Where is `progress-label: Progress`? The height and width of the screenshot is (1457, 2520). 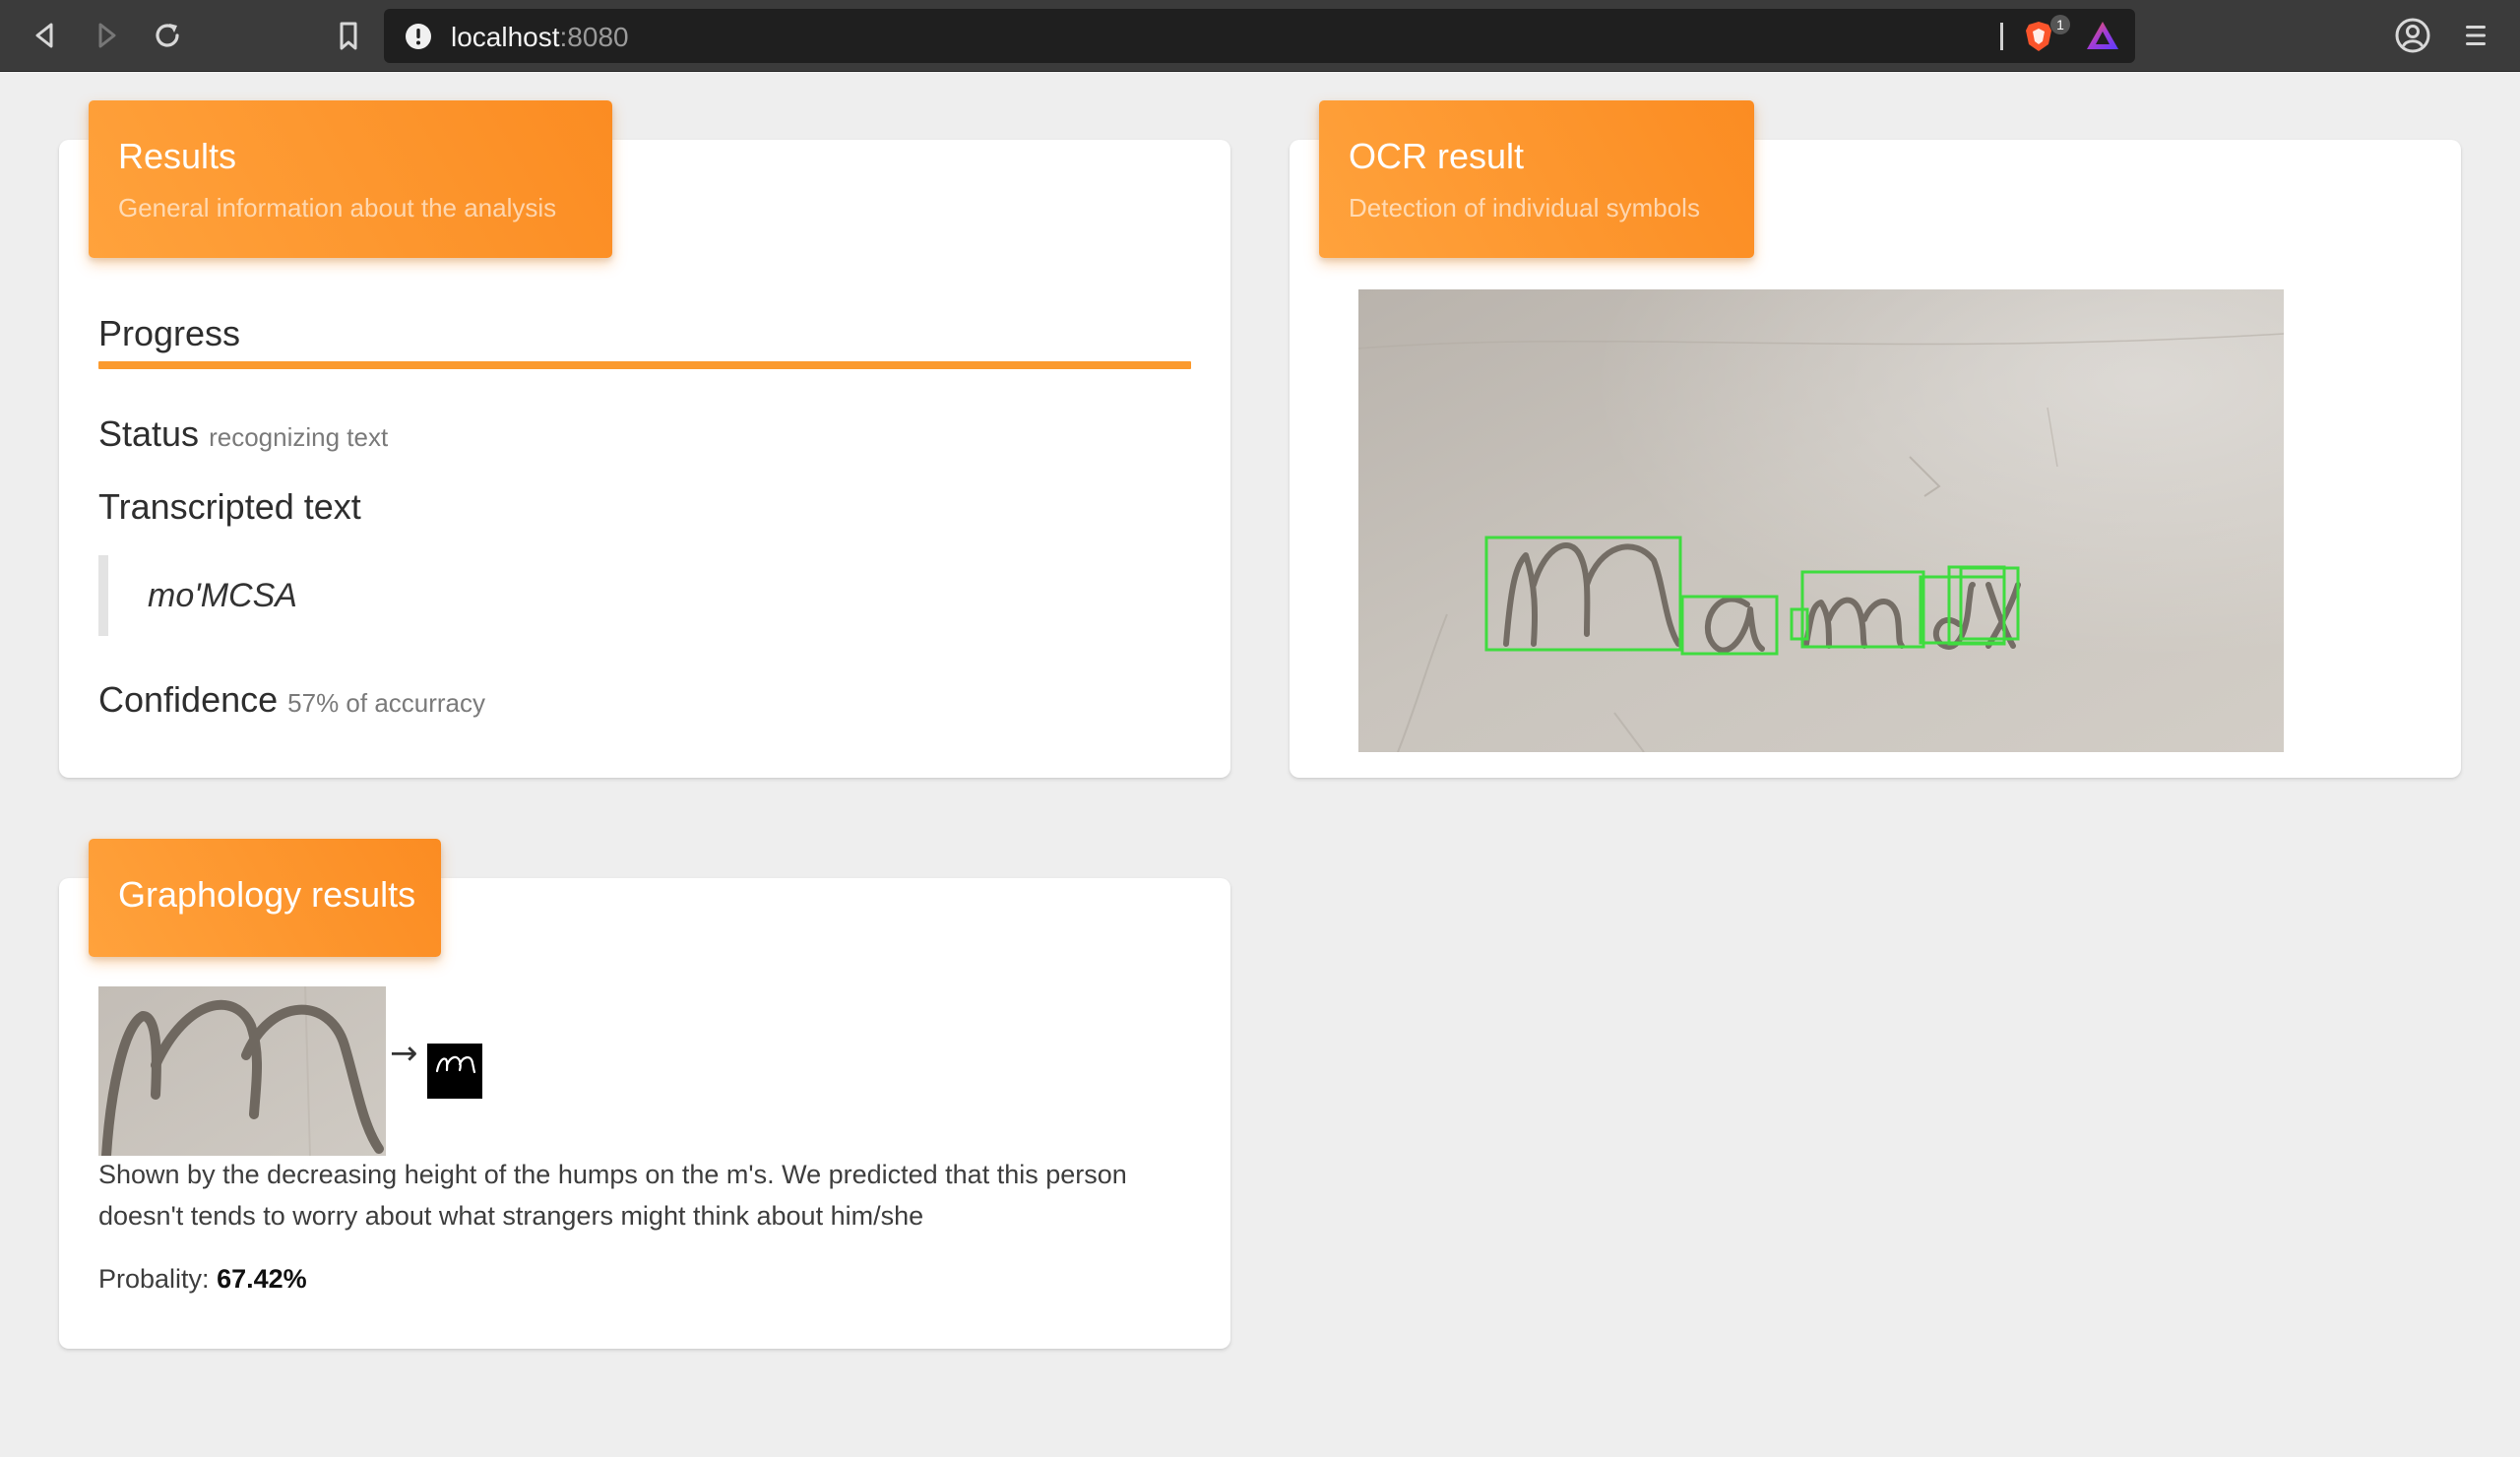 progress-label: Progress is located at coordinates (169, 333).